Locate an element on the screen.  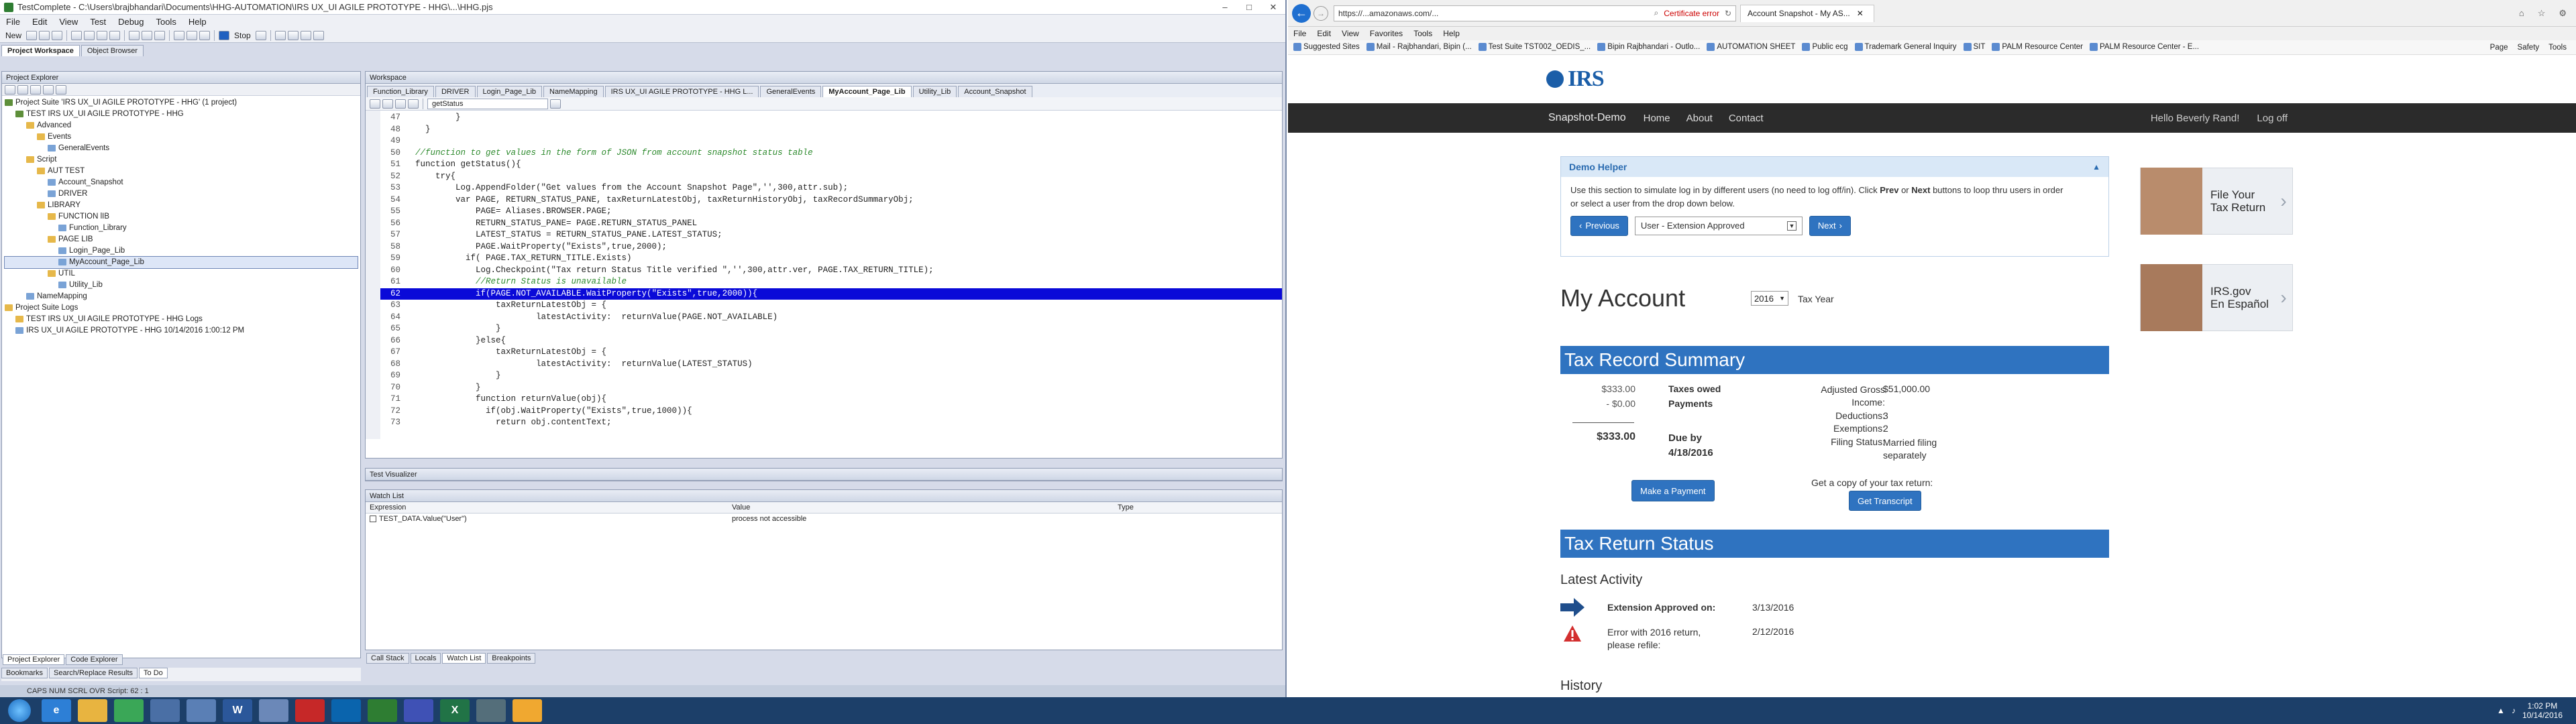
tree-node: Project Suite Logs is located at coordinates (181, 308).